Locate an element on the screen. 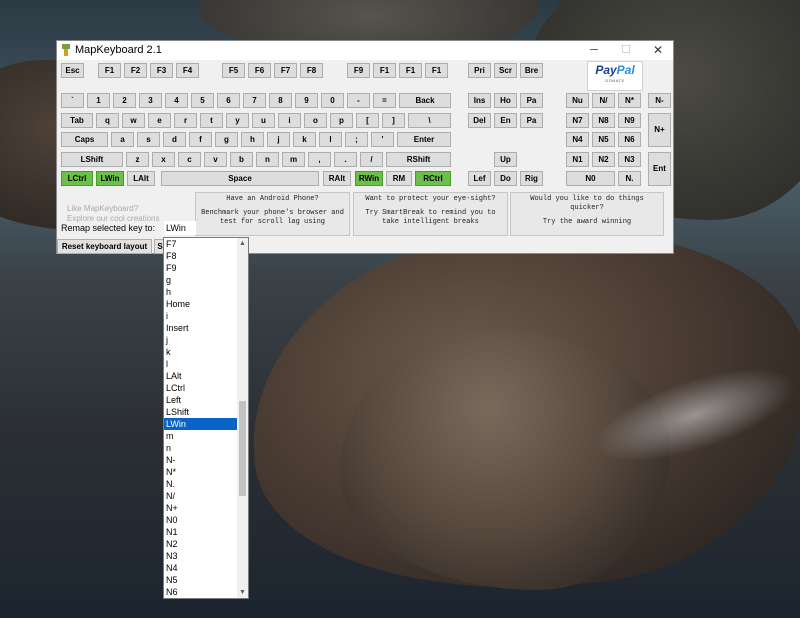 The image size is (800, 618). key-1: 1 is located at coordinates (98, 100).